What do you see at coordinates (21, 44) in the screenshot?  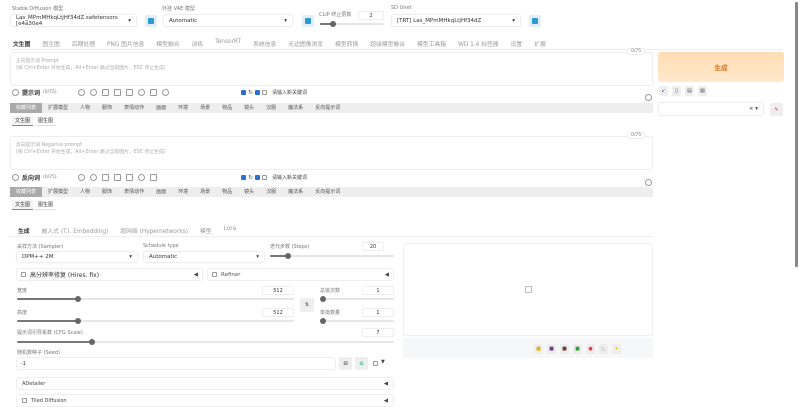 I see `tab-0: 文生图` at bounding box center [21, 44].